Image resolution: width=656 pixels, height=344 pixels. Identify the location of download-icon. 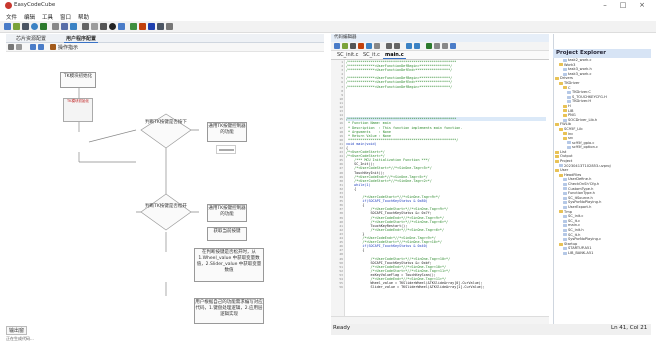
(73, 26).